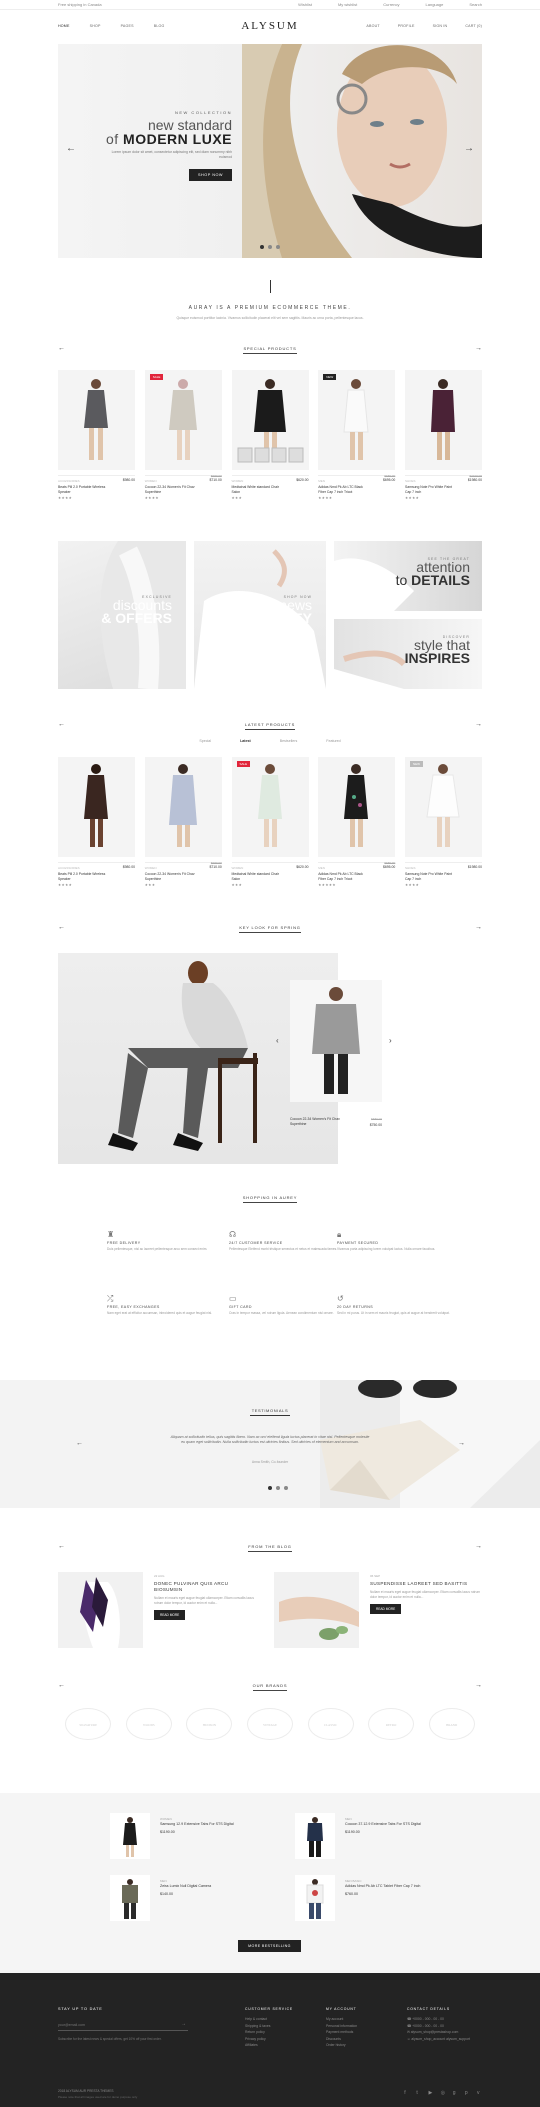 The height and width of the screenshot is (2107, 540). I want to click on hero-next-arrow-icon: →, so click(469, 149).